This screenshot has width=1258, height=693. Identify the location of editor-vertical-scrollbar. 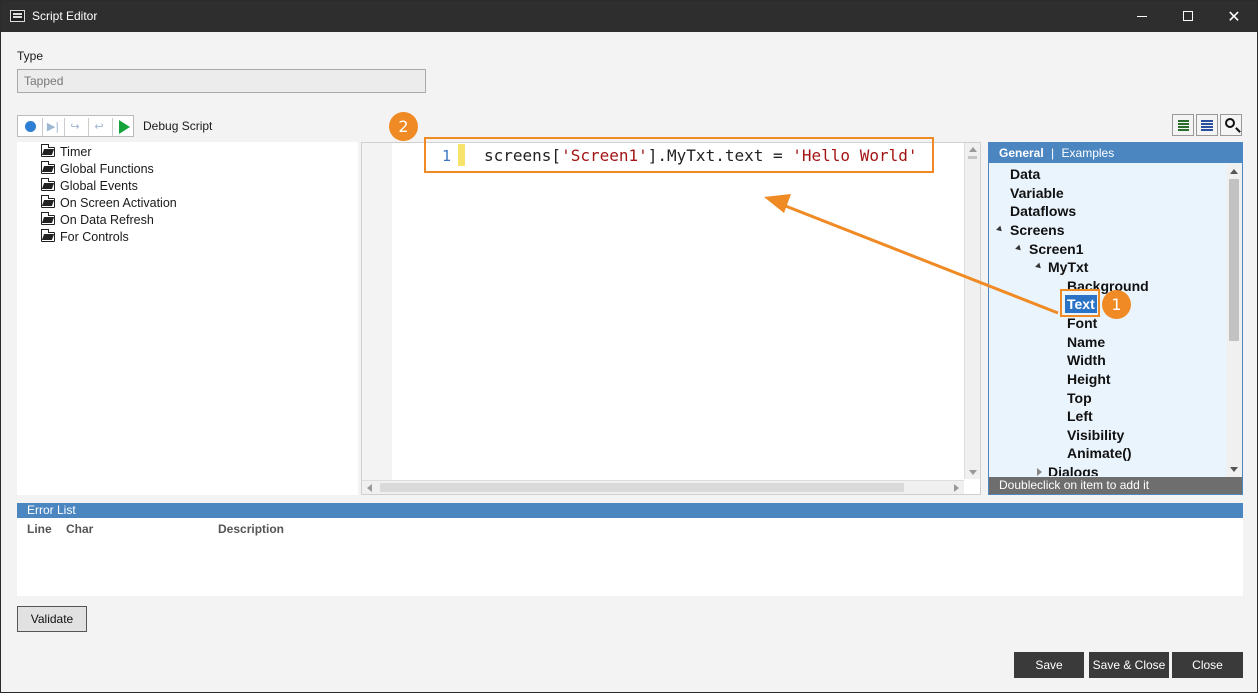
(972, 311).